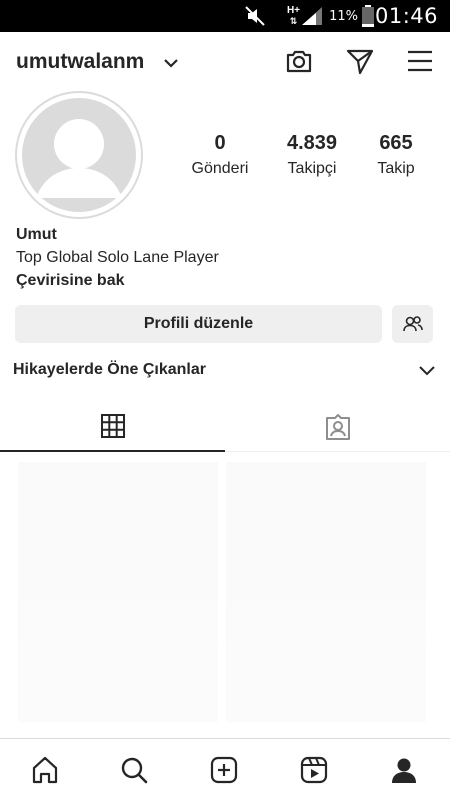 The height and width of the screenshot is (800, 450). I want to click on story-highlights-title: Hikayelerde Öne Çıkanlar, so click(109, 369).